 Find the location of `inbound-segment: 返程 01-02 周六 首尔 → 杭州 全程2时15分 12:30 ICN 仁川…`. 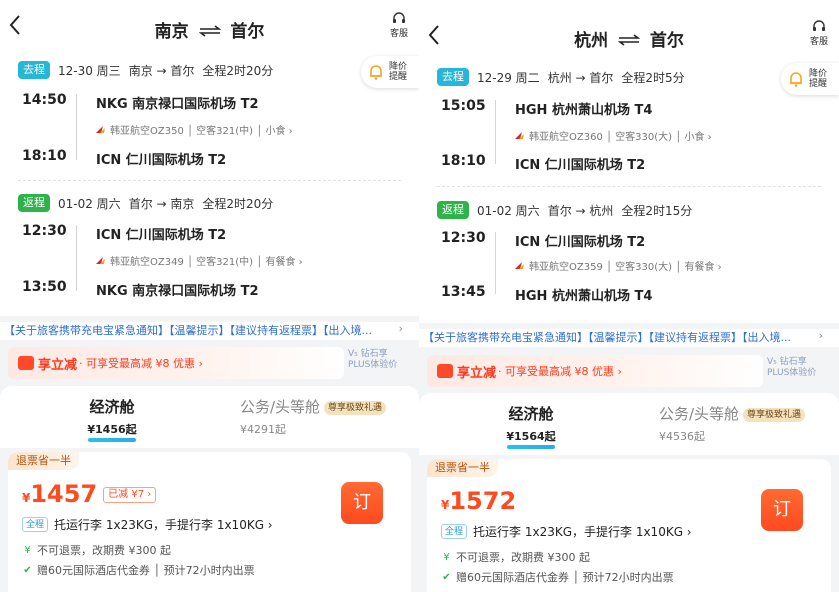

inbound-segment: 返程 01-02 周六 首尔 → 杭州 全程2时15分 12:30 ICN 仁川… is located at coordinates (629, 256).